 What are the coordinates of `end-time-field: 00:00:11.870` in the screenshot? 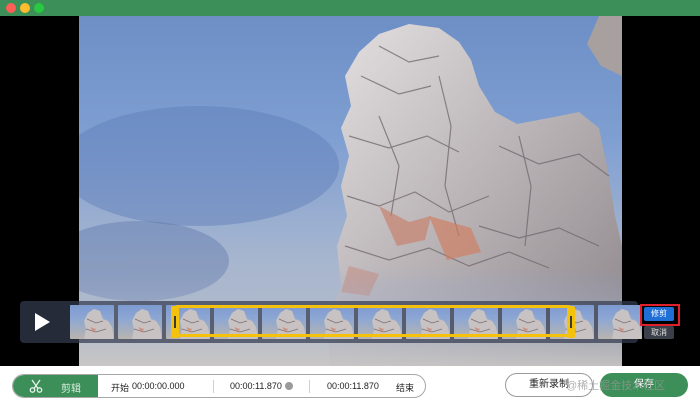 It's located at (353, 386).